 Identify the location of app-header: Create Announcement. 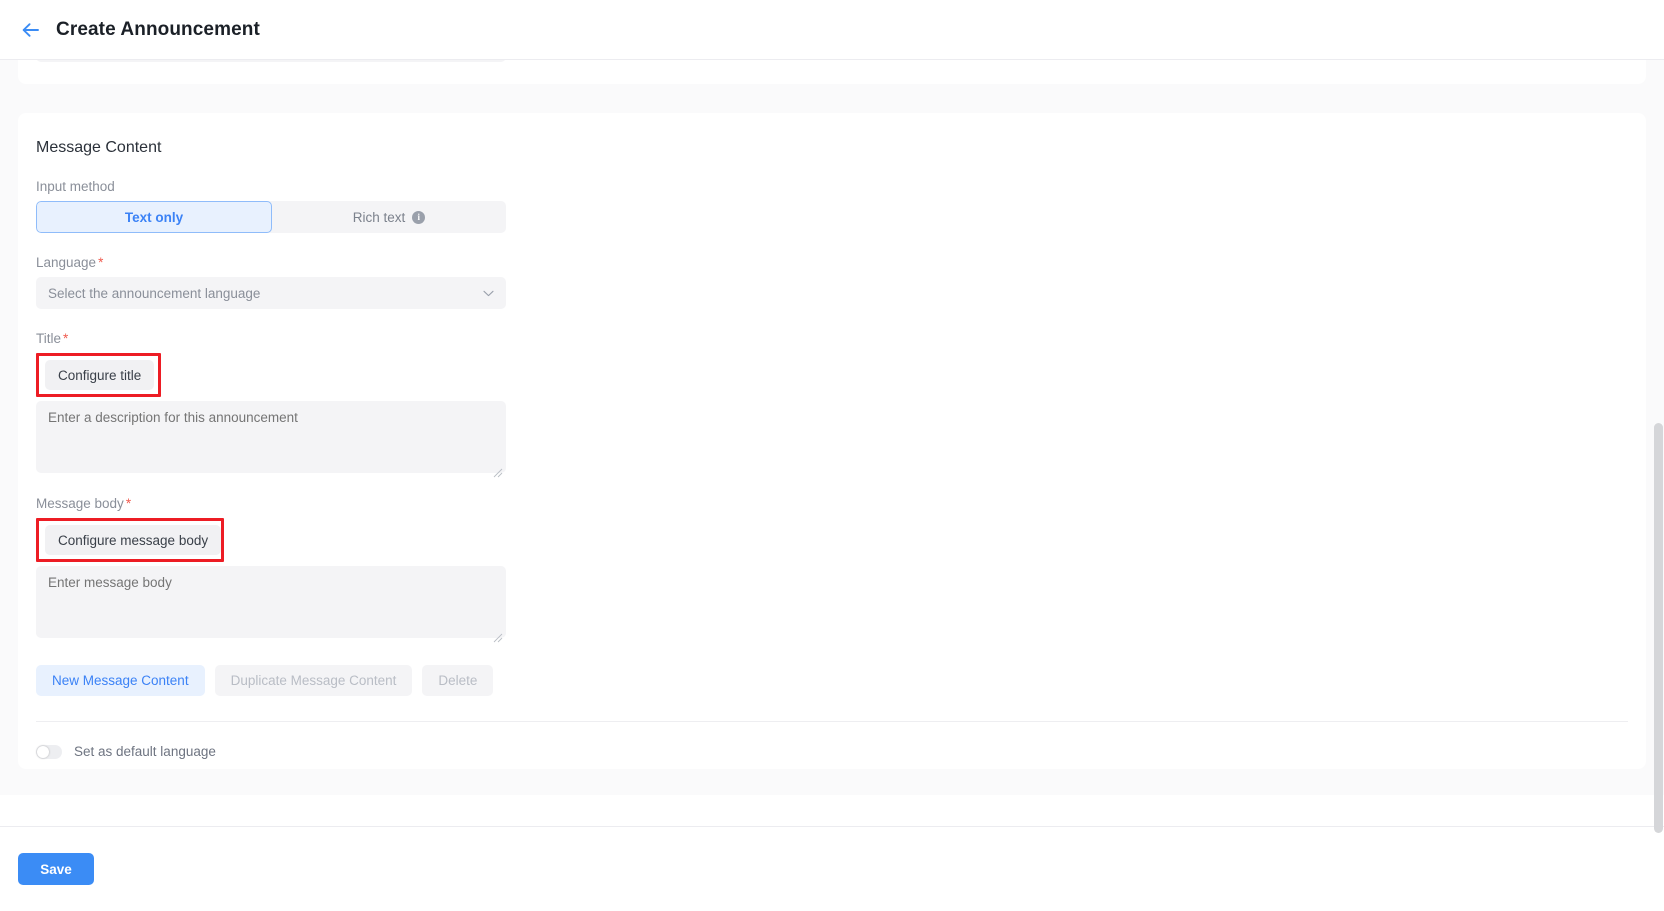
(832, 30).